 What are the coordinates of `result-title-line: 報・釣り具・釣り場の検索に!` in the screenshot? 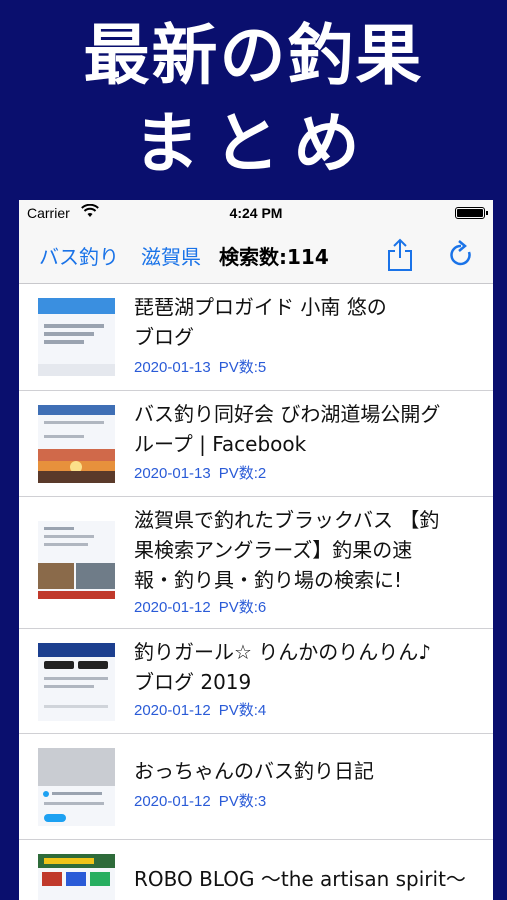 It's located at (268, 580).